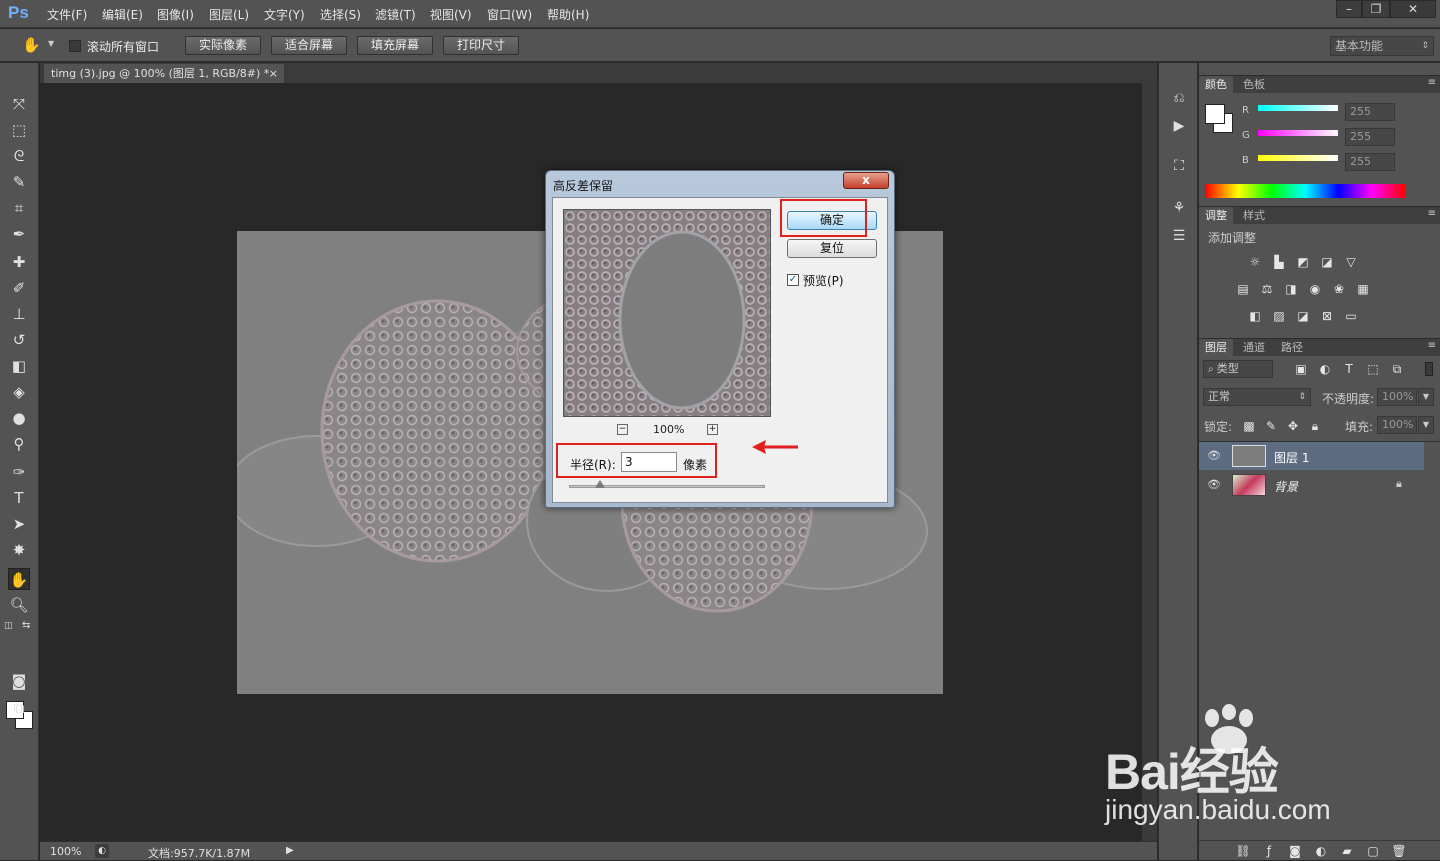  I want to click on threshold-adjust-icon: ◪, so click(1303, 316).